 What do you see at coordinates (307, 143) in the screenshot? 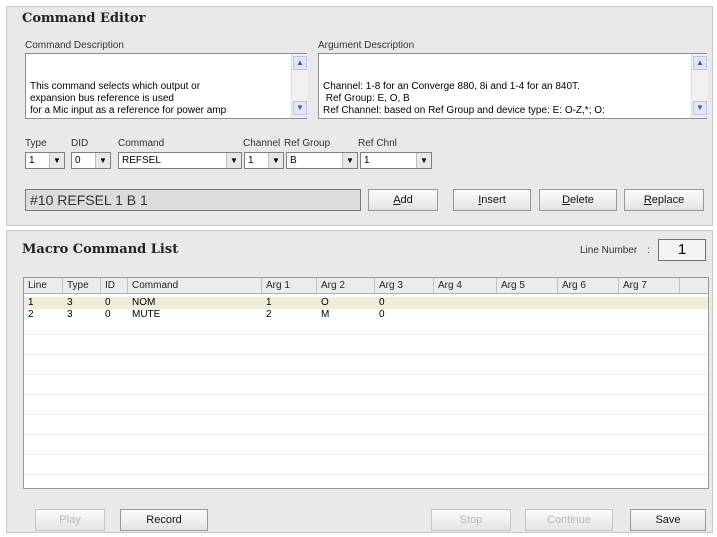
I see `ref-group-label: Ref Group` at bounding box center [307, 143].